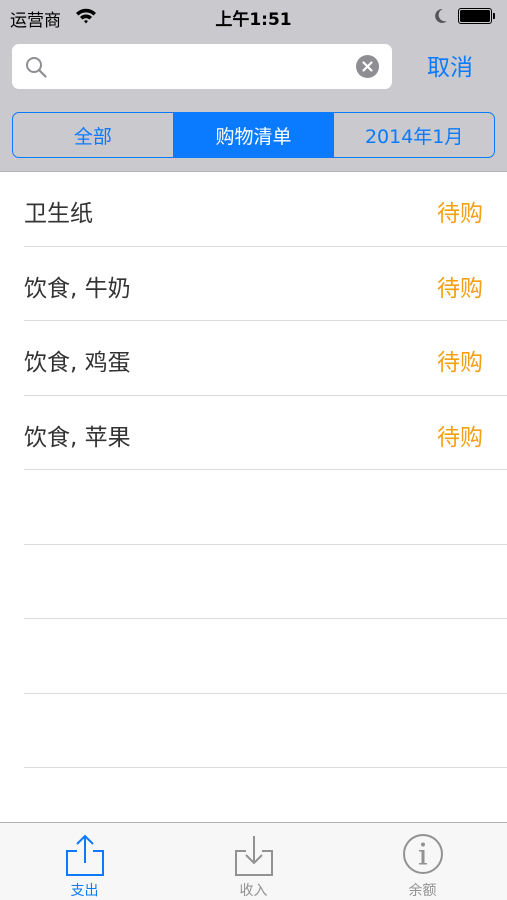 The width and height of the screenshot is (507, 900). What do you see at coordinates (265, 358) in the screenshot?
I see `list-item: 饮食, 鸡蛋 待购` at bounding box center [265, 358].